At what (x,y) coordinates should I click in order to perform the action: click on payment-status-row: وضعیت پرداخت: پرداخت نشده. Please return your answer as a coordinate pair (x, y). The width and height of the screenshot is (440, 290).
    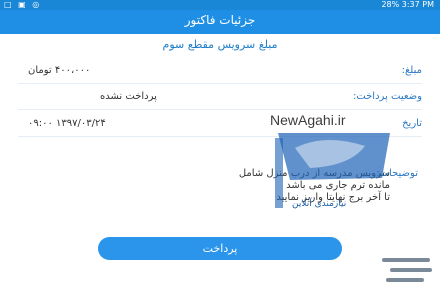
    Looking at the image, I should click on (220, 98).